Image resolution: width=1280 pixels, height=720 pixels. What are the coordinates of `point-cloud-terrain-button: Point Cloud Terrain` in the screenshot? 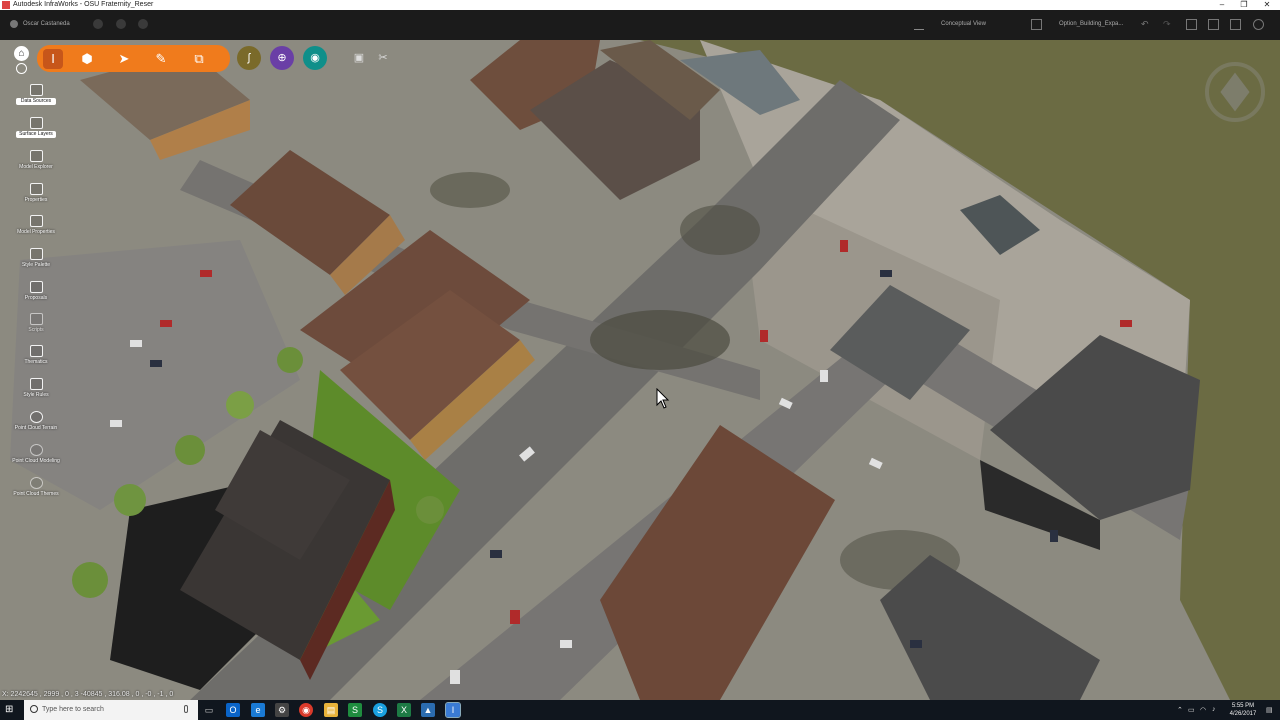 It's located at (36, 427).